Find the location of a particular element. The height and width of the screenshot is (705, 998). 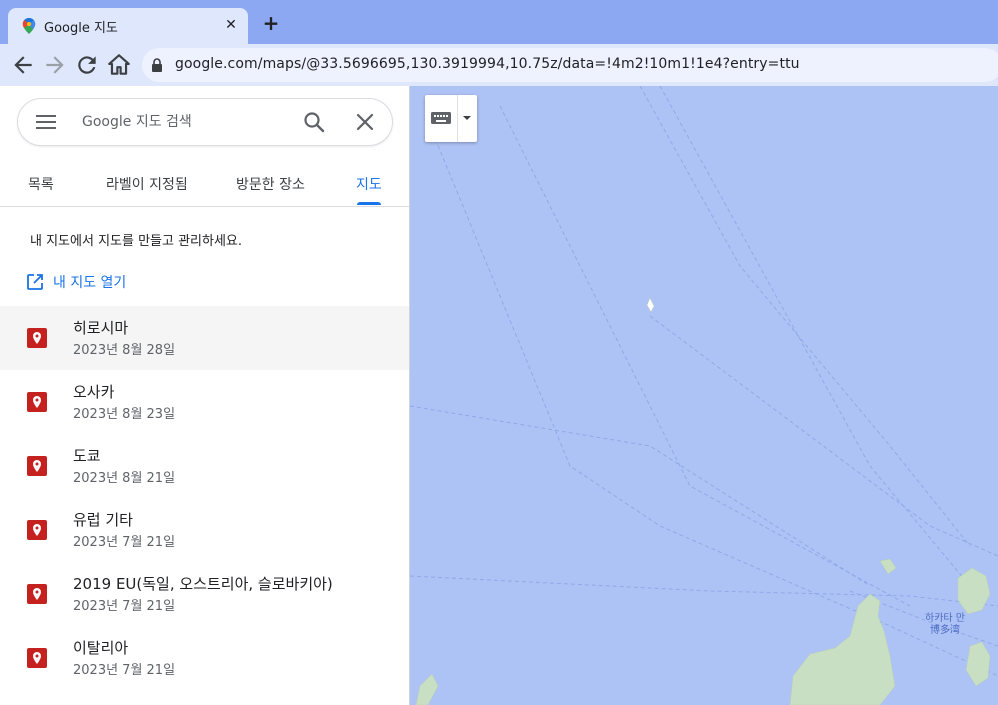

new-tab-button: + is located at coordinates (271, 23).